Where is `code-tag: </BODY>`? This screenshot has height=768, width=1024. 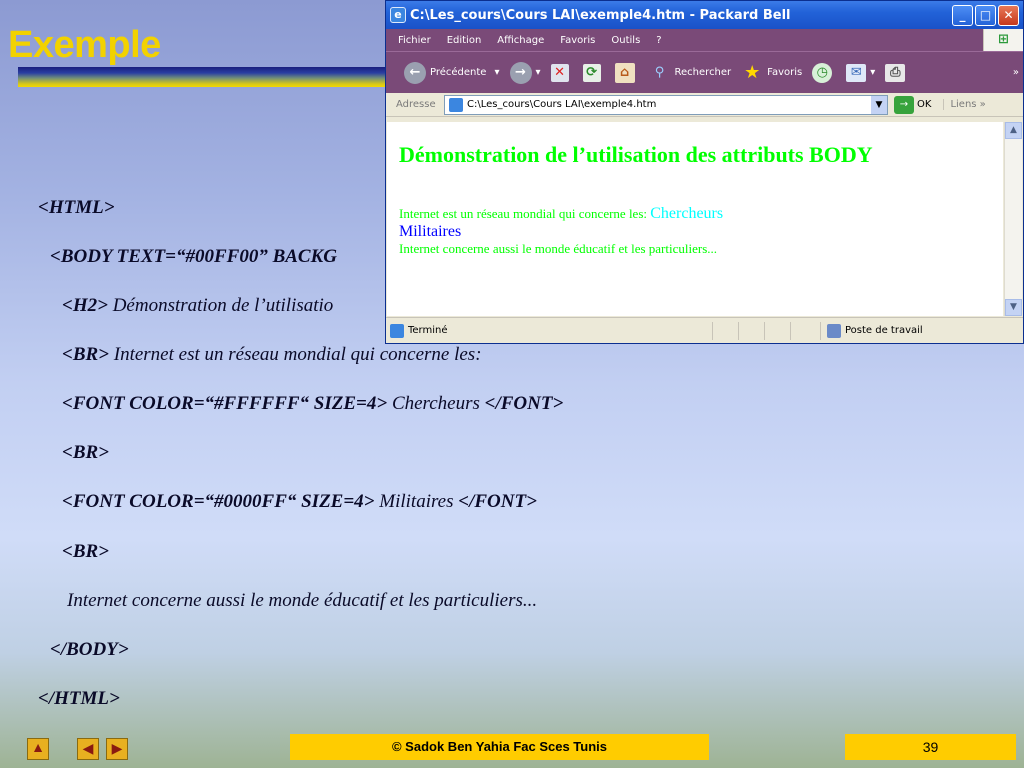 code-tag: </BODY> is located at coordinates (89, 649).